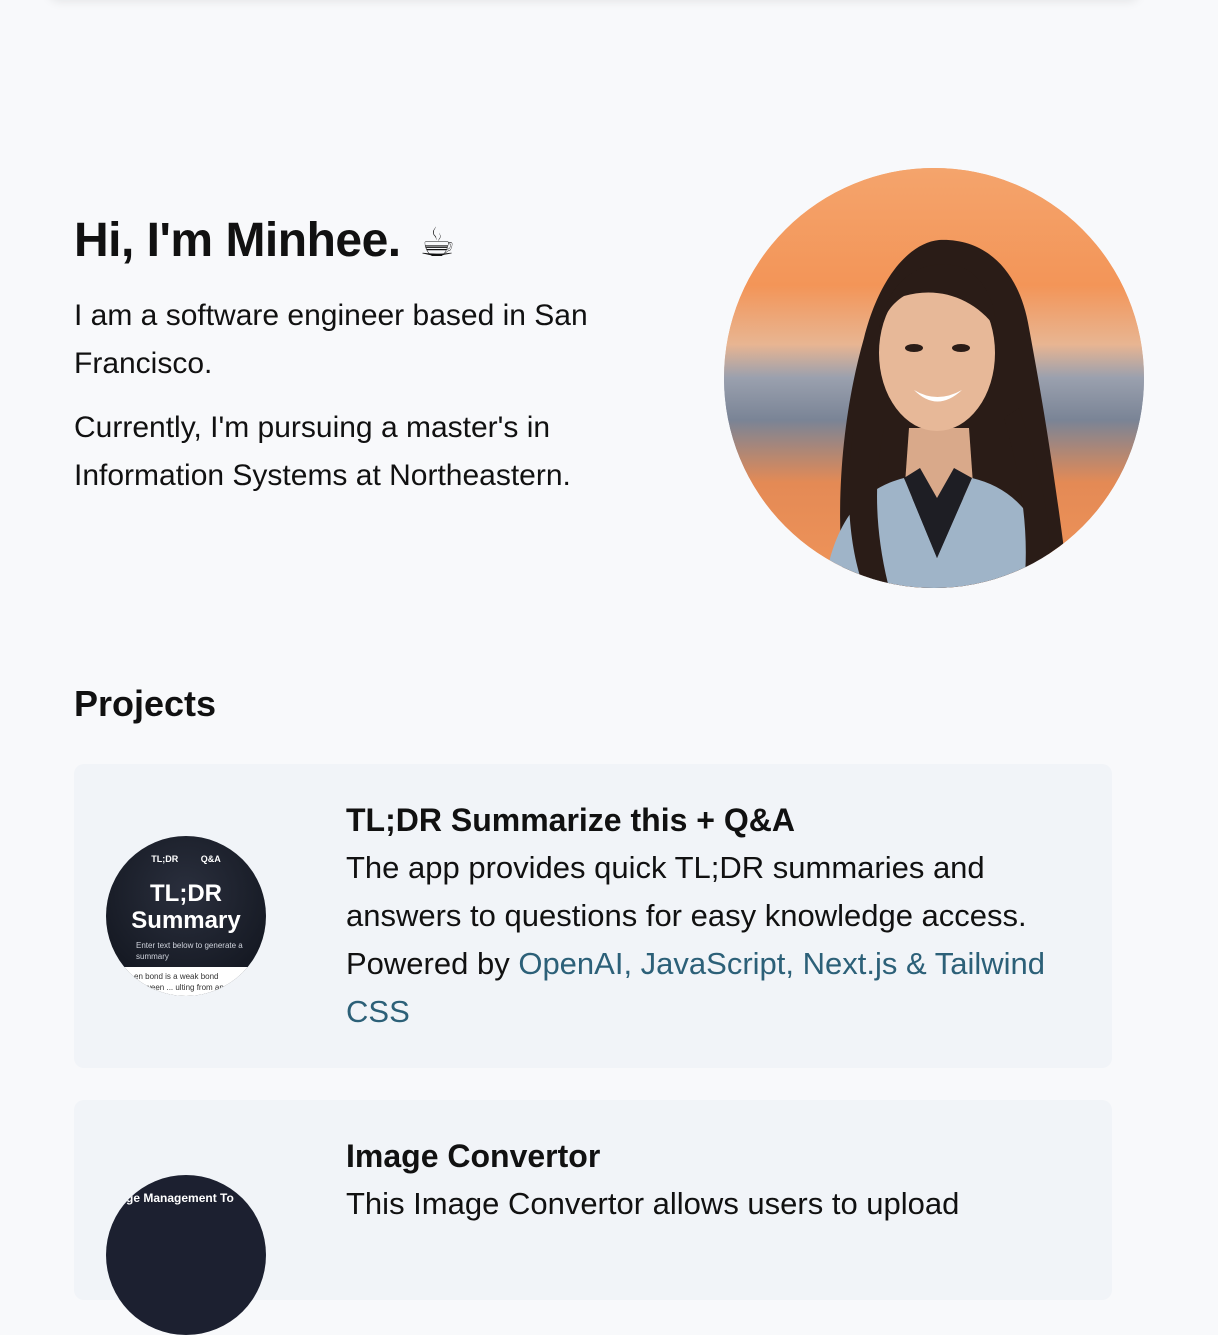 The image size is (1218, 1335). I want to click on thumb-headline-line-1: TL;DR, so click(186, 893).